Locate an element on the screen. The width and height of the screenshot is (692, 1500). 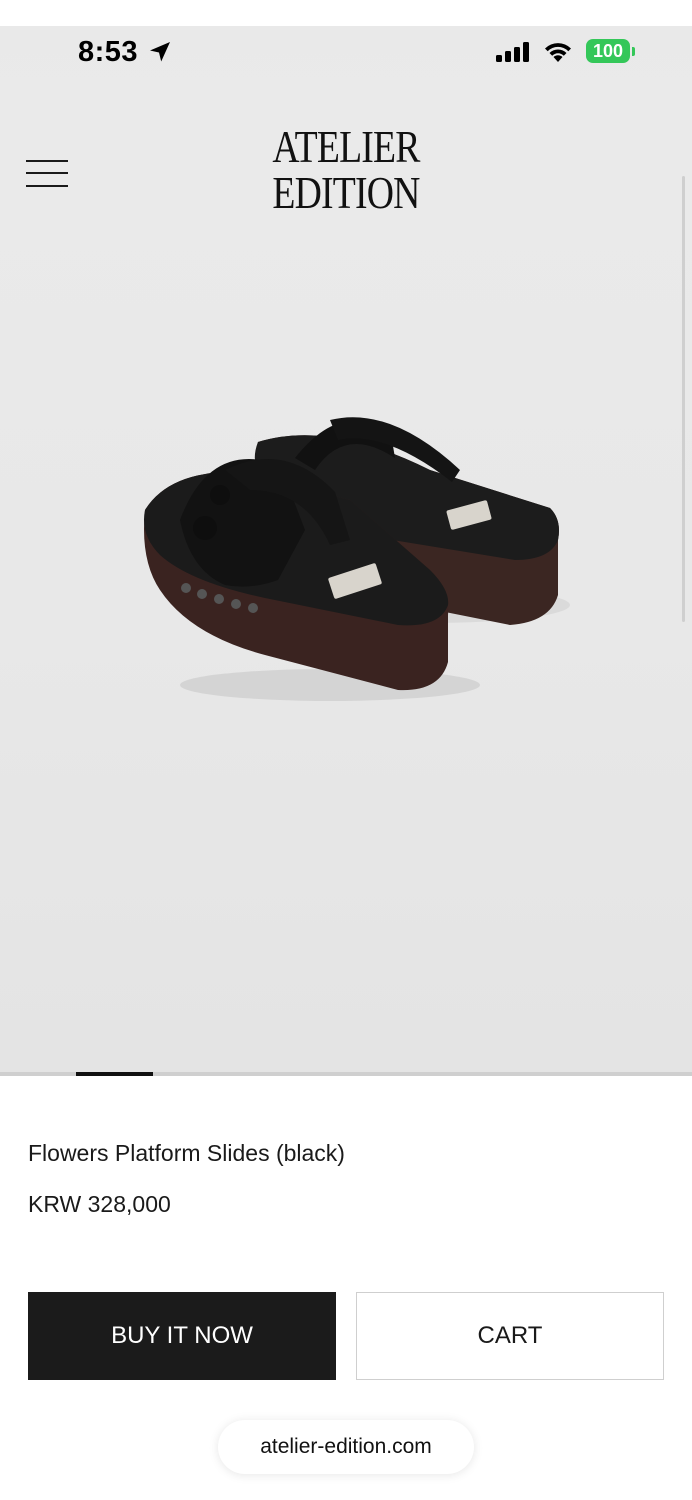
wifi-icon is located at coordinates (558, 52).